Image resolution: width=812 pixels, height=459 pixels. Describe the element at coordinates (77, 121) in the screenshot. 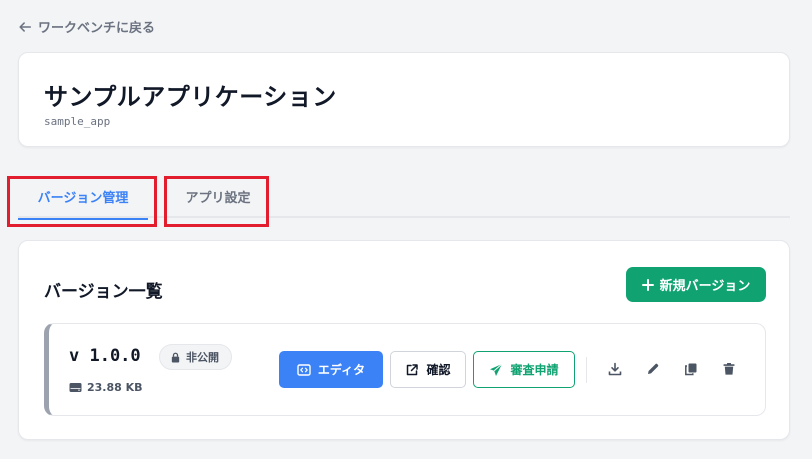

I see `app-id: sample_app` at that location.